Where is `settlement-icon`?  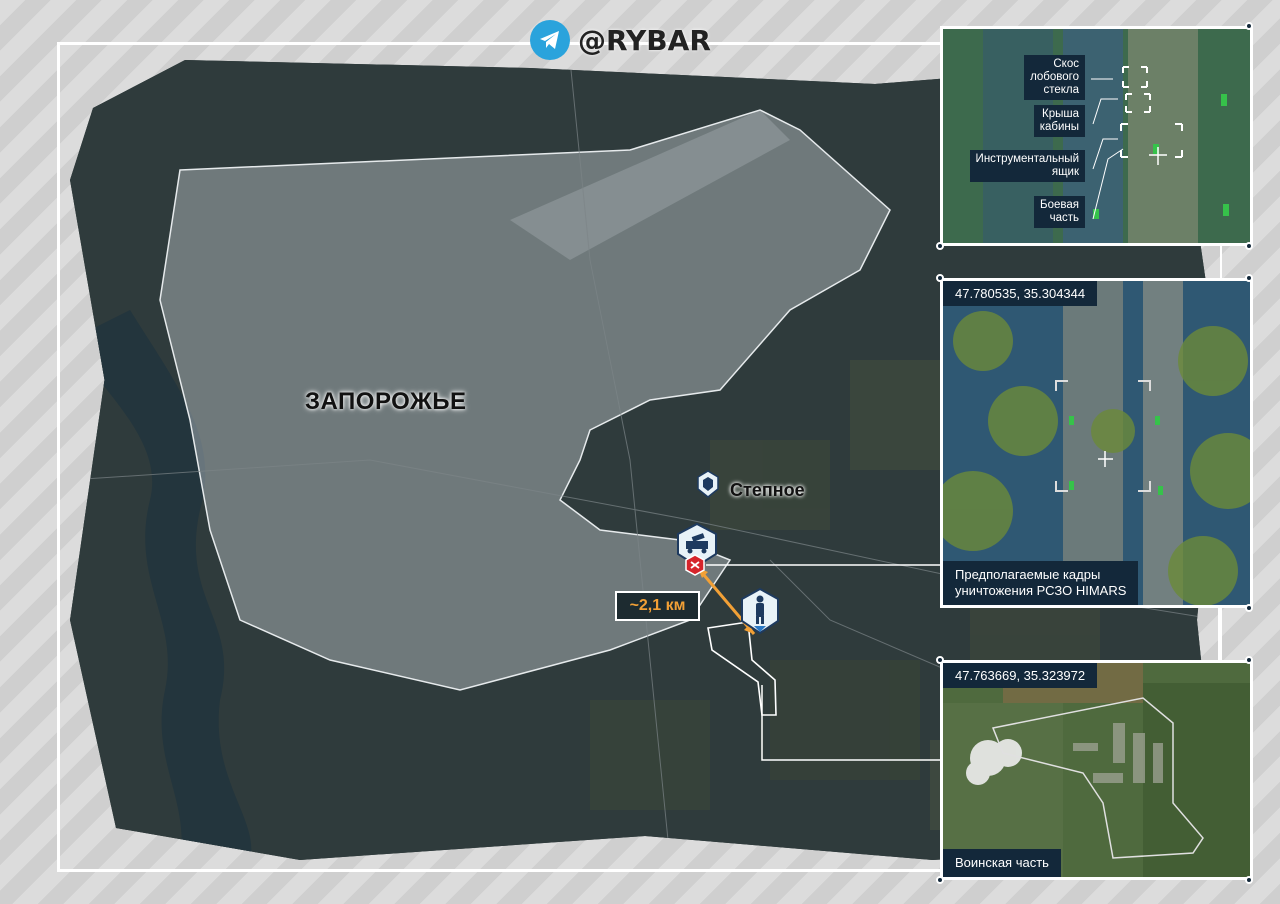 settlement-icon is located at coordinates (708, 484).